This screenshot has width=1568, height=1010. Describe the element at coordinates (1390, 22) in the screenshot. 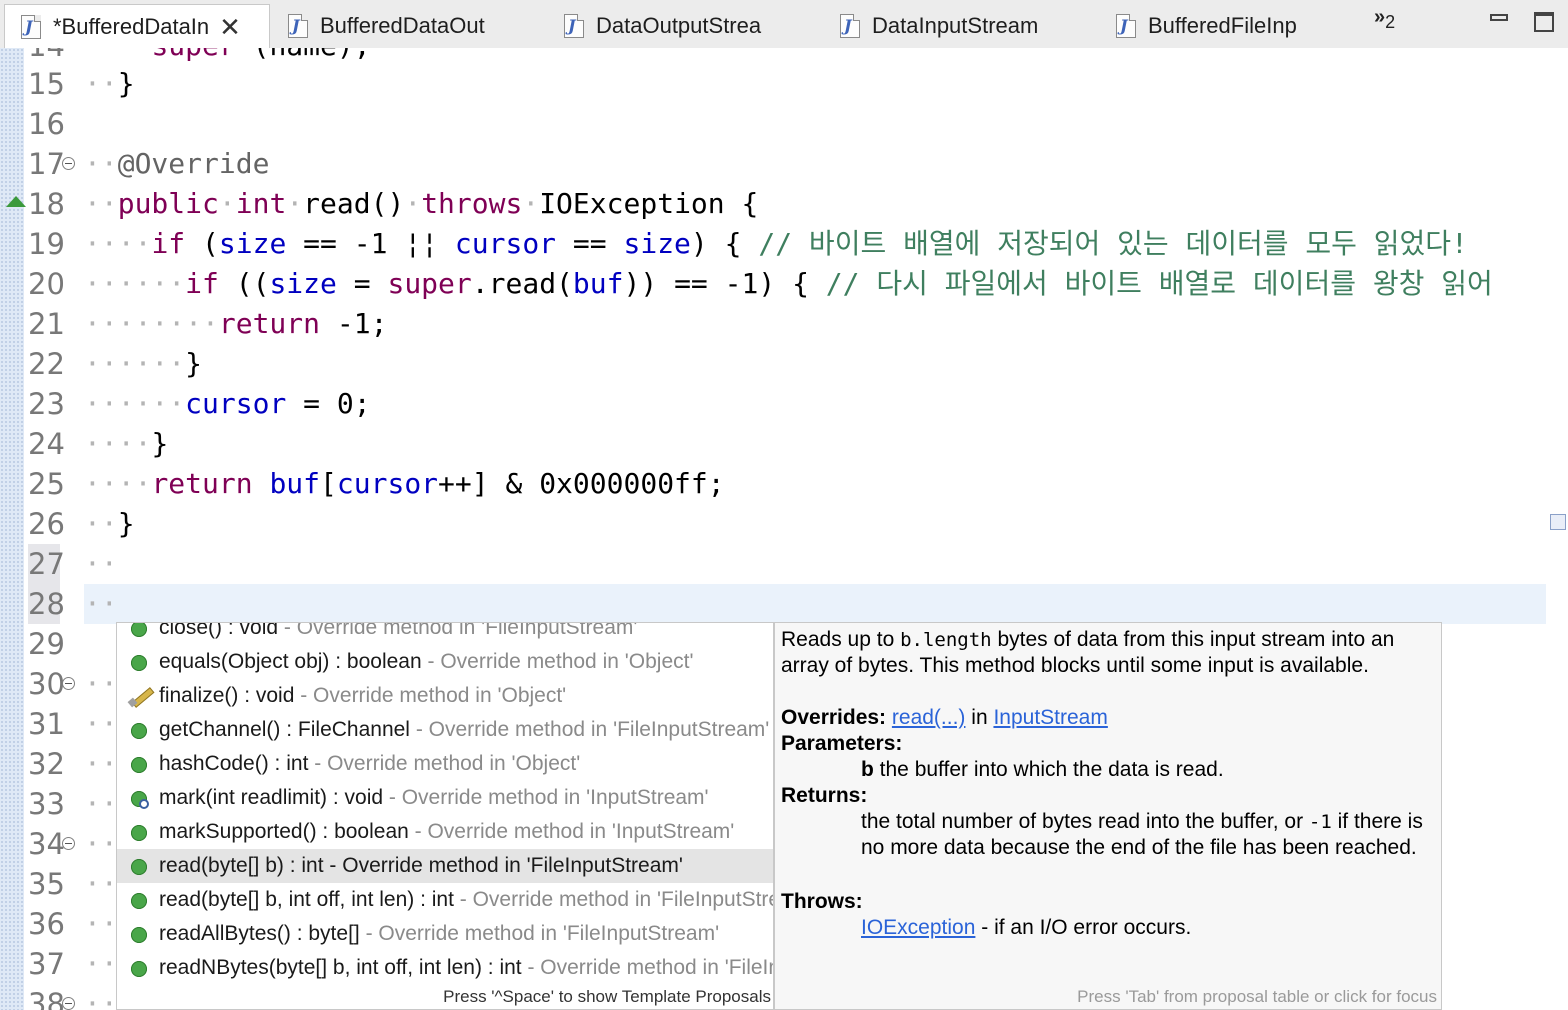

I see `hidden-tab-count: 2` at that location.